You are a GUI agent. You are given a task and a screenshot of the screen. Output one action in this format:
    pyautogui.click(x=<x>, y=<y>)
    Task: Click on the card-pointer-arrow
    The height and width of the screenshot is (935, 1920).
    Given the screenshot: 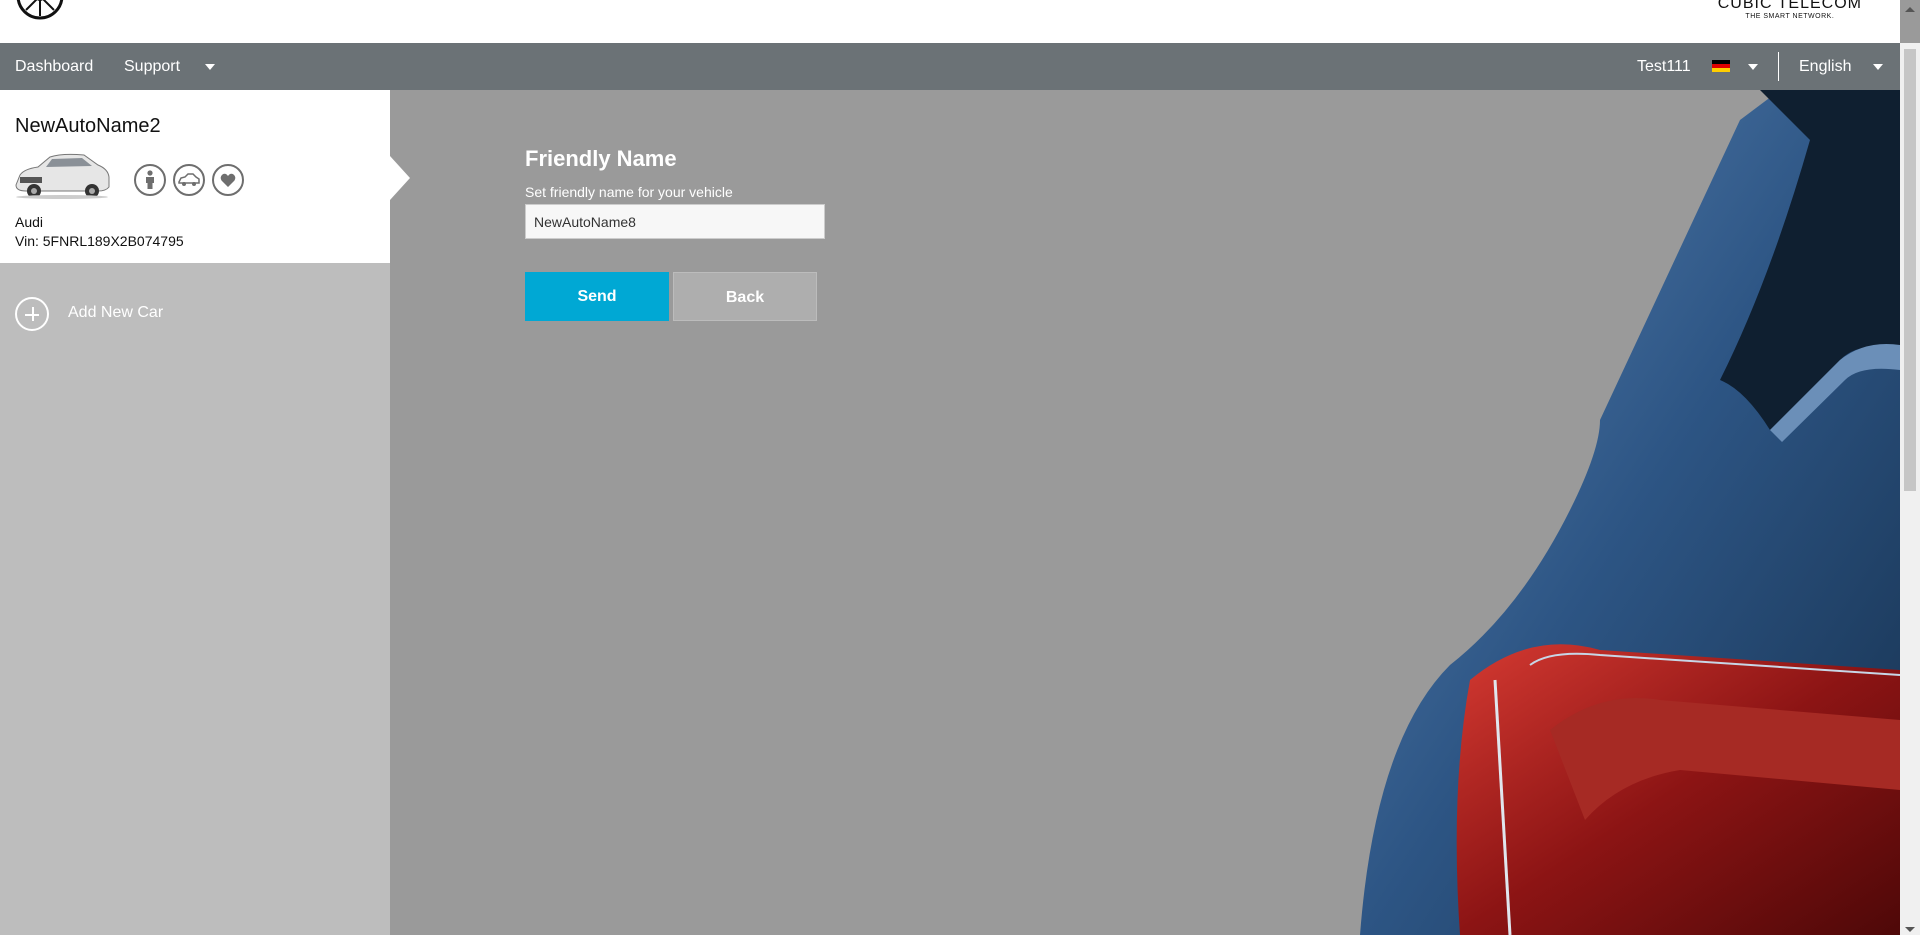 What is the action you would take?
    pyautogui.click(x=400, y=178)
    